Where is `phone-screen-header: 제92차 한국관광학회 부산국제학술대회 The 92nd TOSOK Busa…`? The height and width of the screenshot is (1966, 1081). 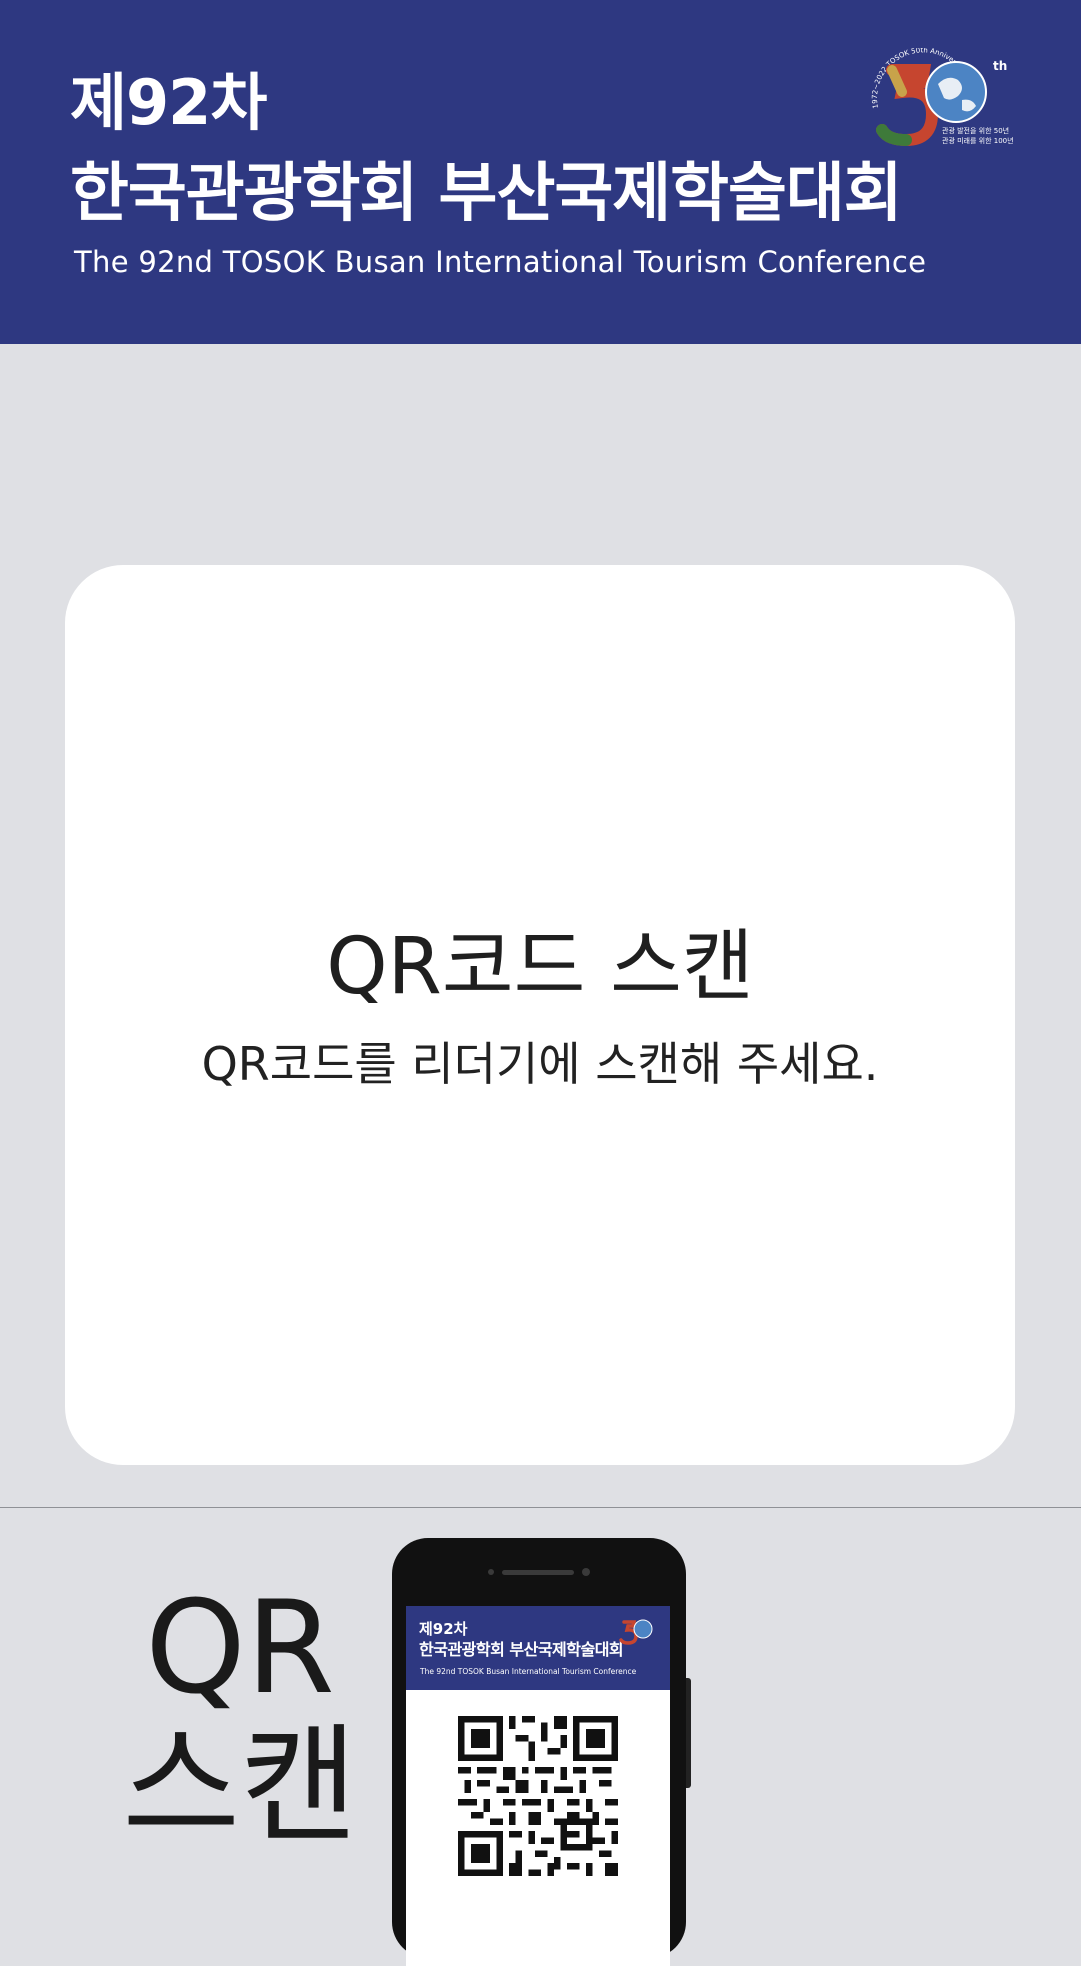
phone-screen-header: 제92차 한국관광학회 부산국제학술대회 The 92nd TOSOK Busa… is located at coordinates (538, 1648).